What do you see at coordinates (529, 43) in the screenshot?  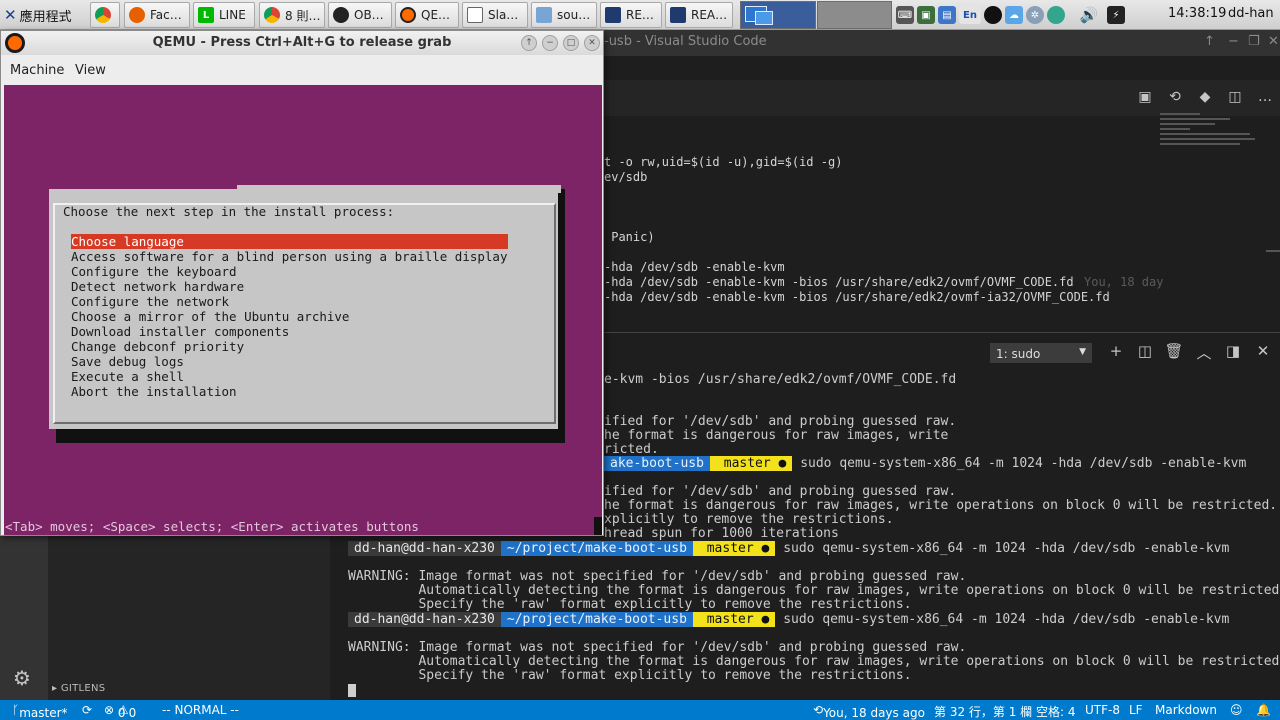 I see `stick-button: ↑` at bounding box center [529, 43].